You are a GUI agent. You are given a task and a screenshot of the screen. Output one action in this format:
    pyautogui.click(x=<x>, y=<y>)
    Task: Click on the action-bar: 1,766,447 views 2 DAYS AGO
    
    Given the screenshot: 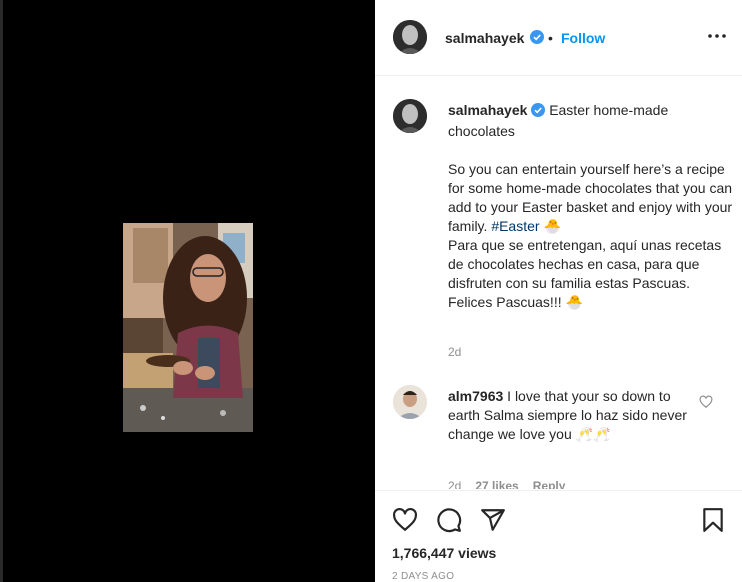 What is the action you would take?
    pyautogui.click(x=558, y=536)
    